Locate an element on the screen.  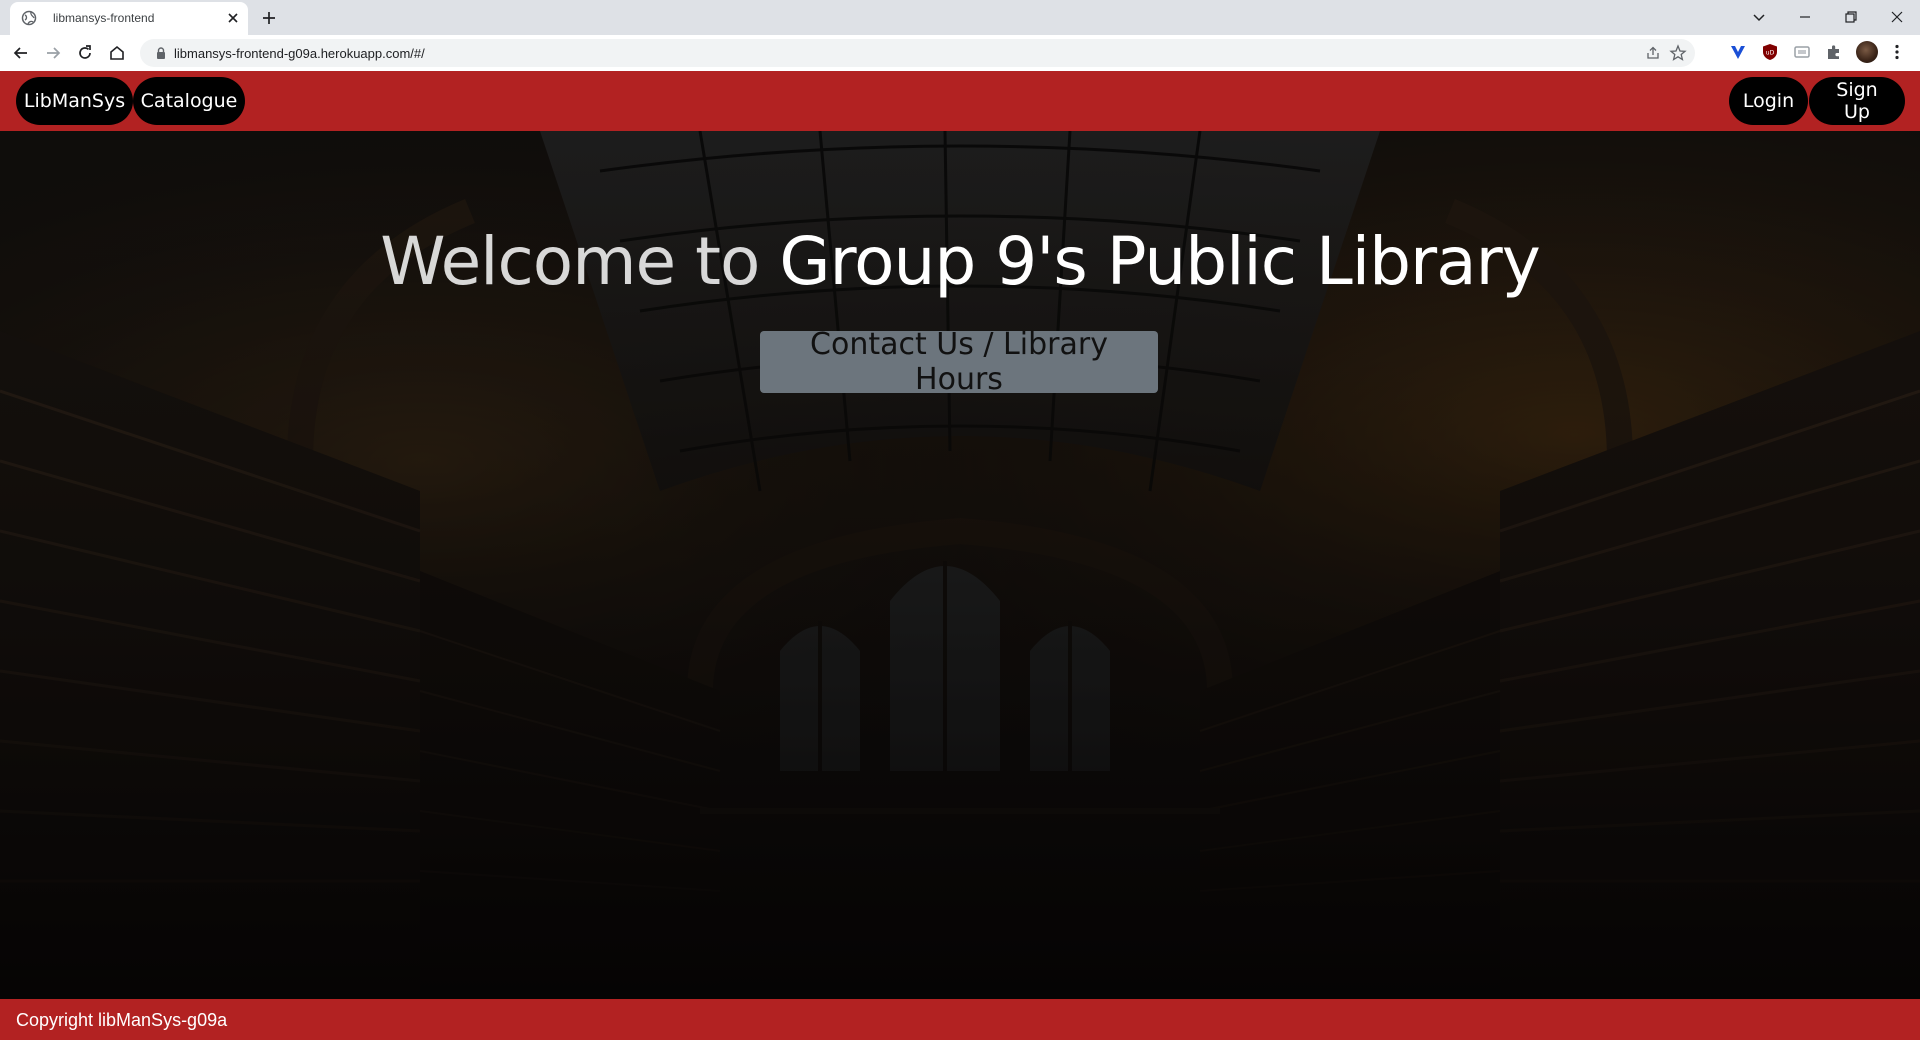
home-icon is located at coordinates (117, 53).